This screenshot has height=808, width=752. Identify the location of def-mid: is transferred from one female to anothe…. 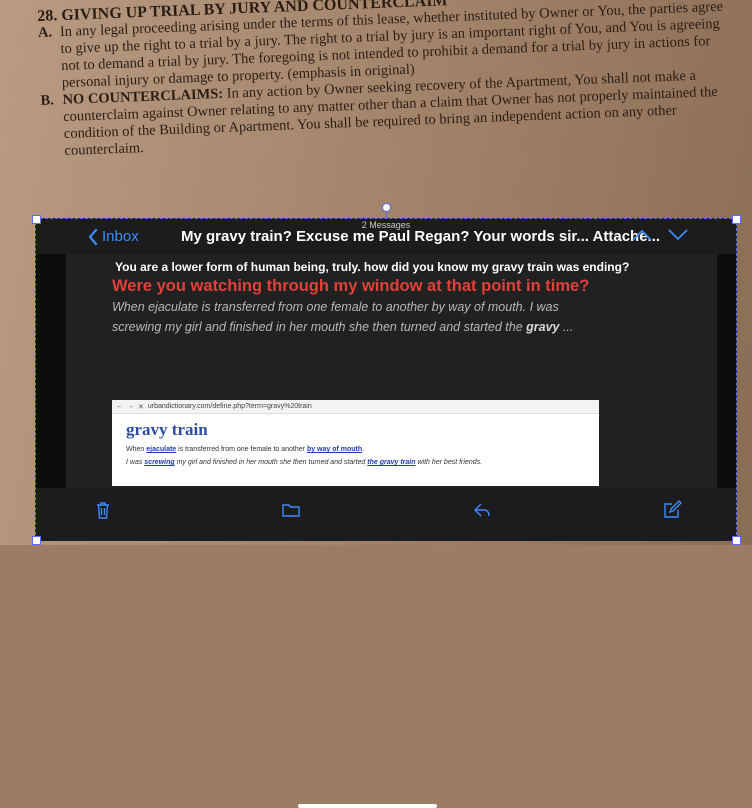
(241, 449).